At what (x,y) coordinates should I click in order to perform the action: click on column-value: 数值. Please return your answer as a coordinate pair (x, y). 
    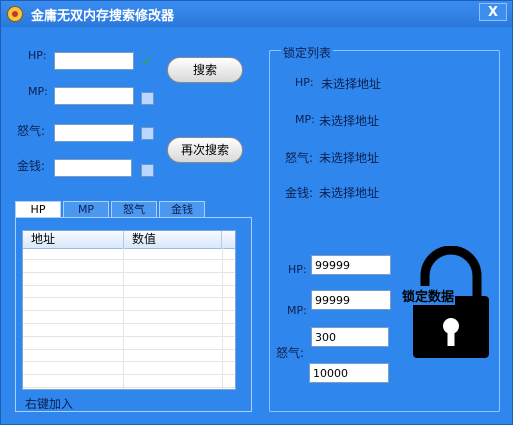
    Looking at the image, I should click on (173, 239).